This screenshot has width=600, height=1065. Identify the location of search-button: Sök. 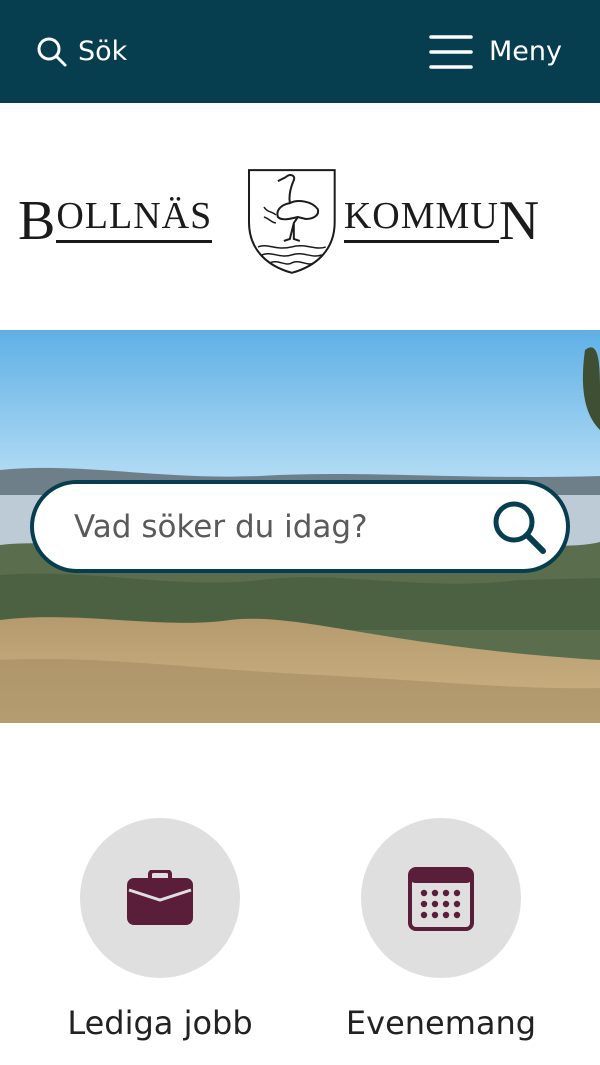
(81, 52).